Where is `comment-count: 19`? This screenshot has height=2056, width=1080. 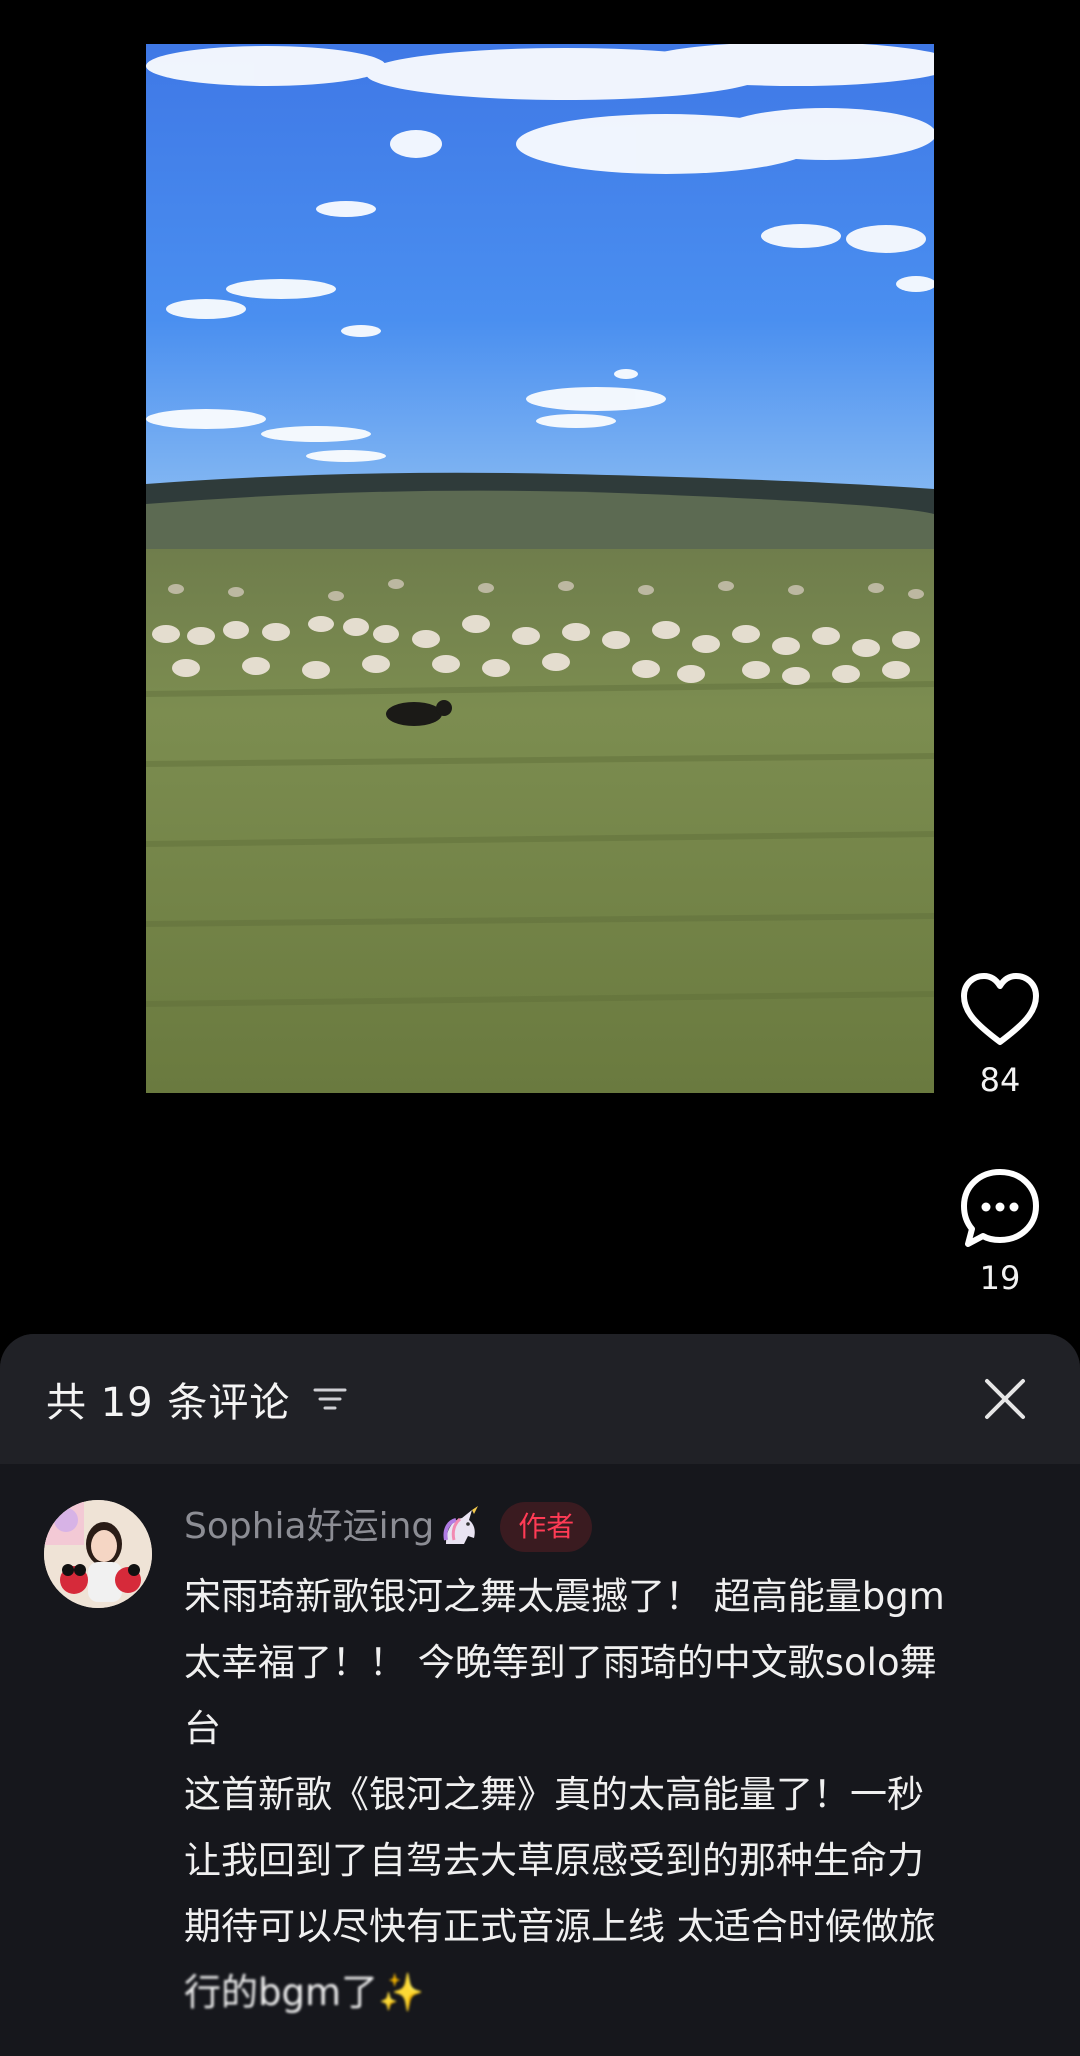 comment-count: 19 is located at coordinates (1000, 1278).